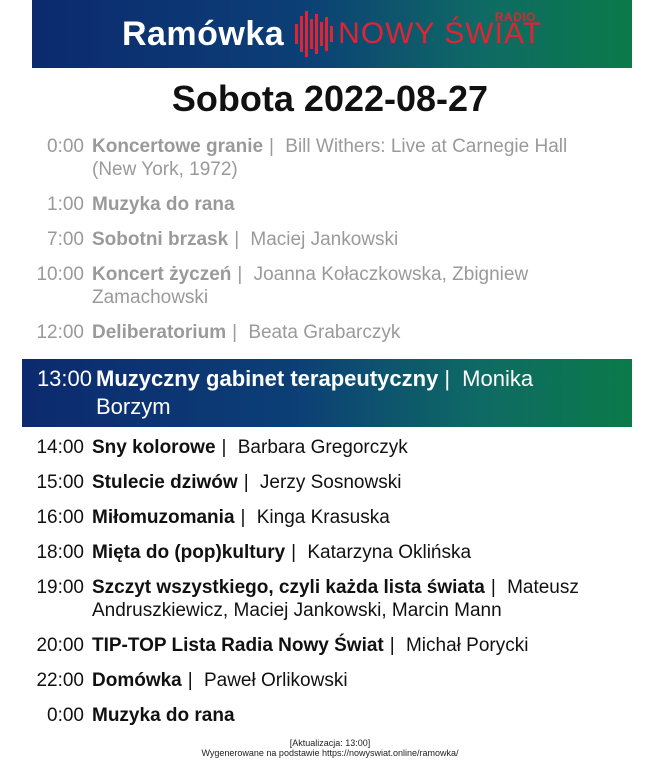 The image size is (660, 760). I want to click on program-title: Muzyczny gabinet terapeutyczny, so click(267, 378).